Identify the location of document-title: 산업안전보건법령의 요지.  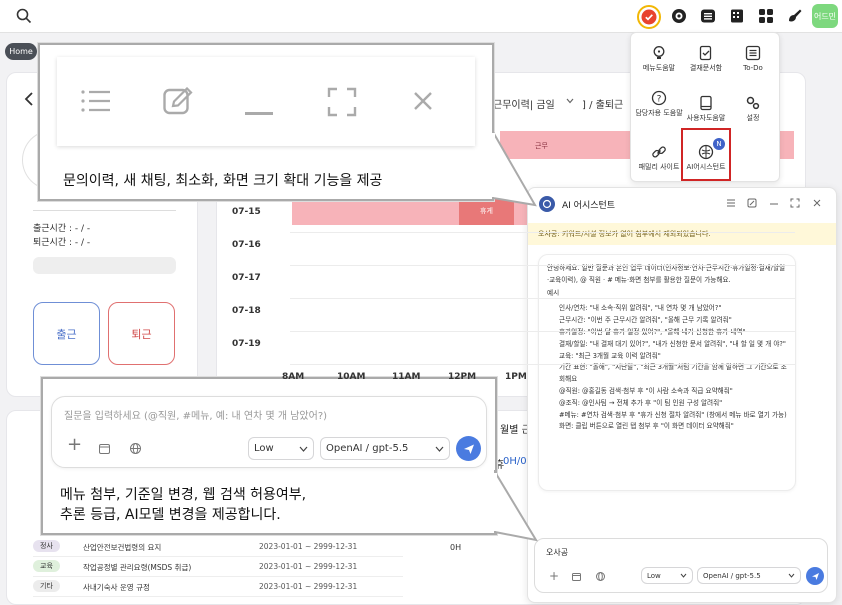
(122, 547).